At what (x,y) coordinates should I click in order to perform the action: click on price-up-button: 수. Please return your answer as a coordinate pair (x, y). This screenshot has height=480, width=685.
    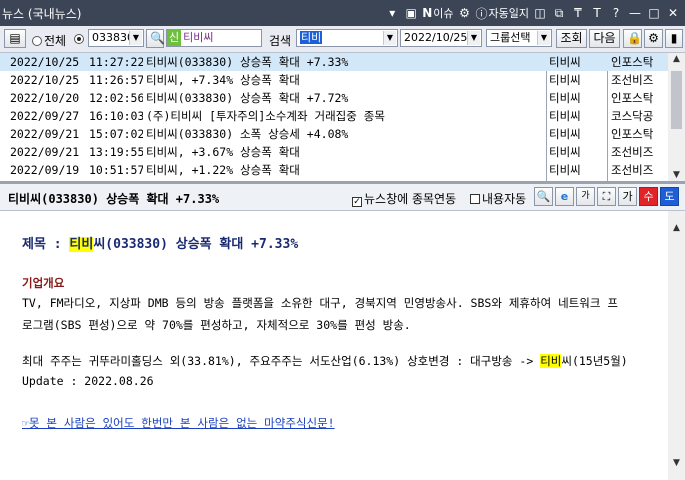
    Looking at the image, I should click on (648, 196).